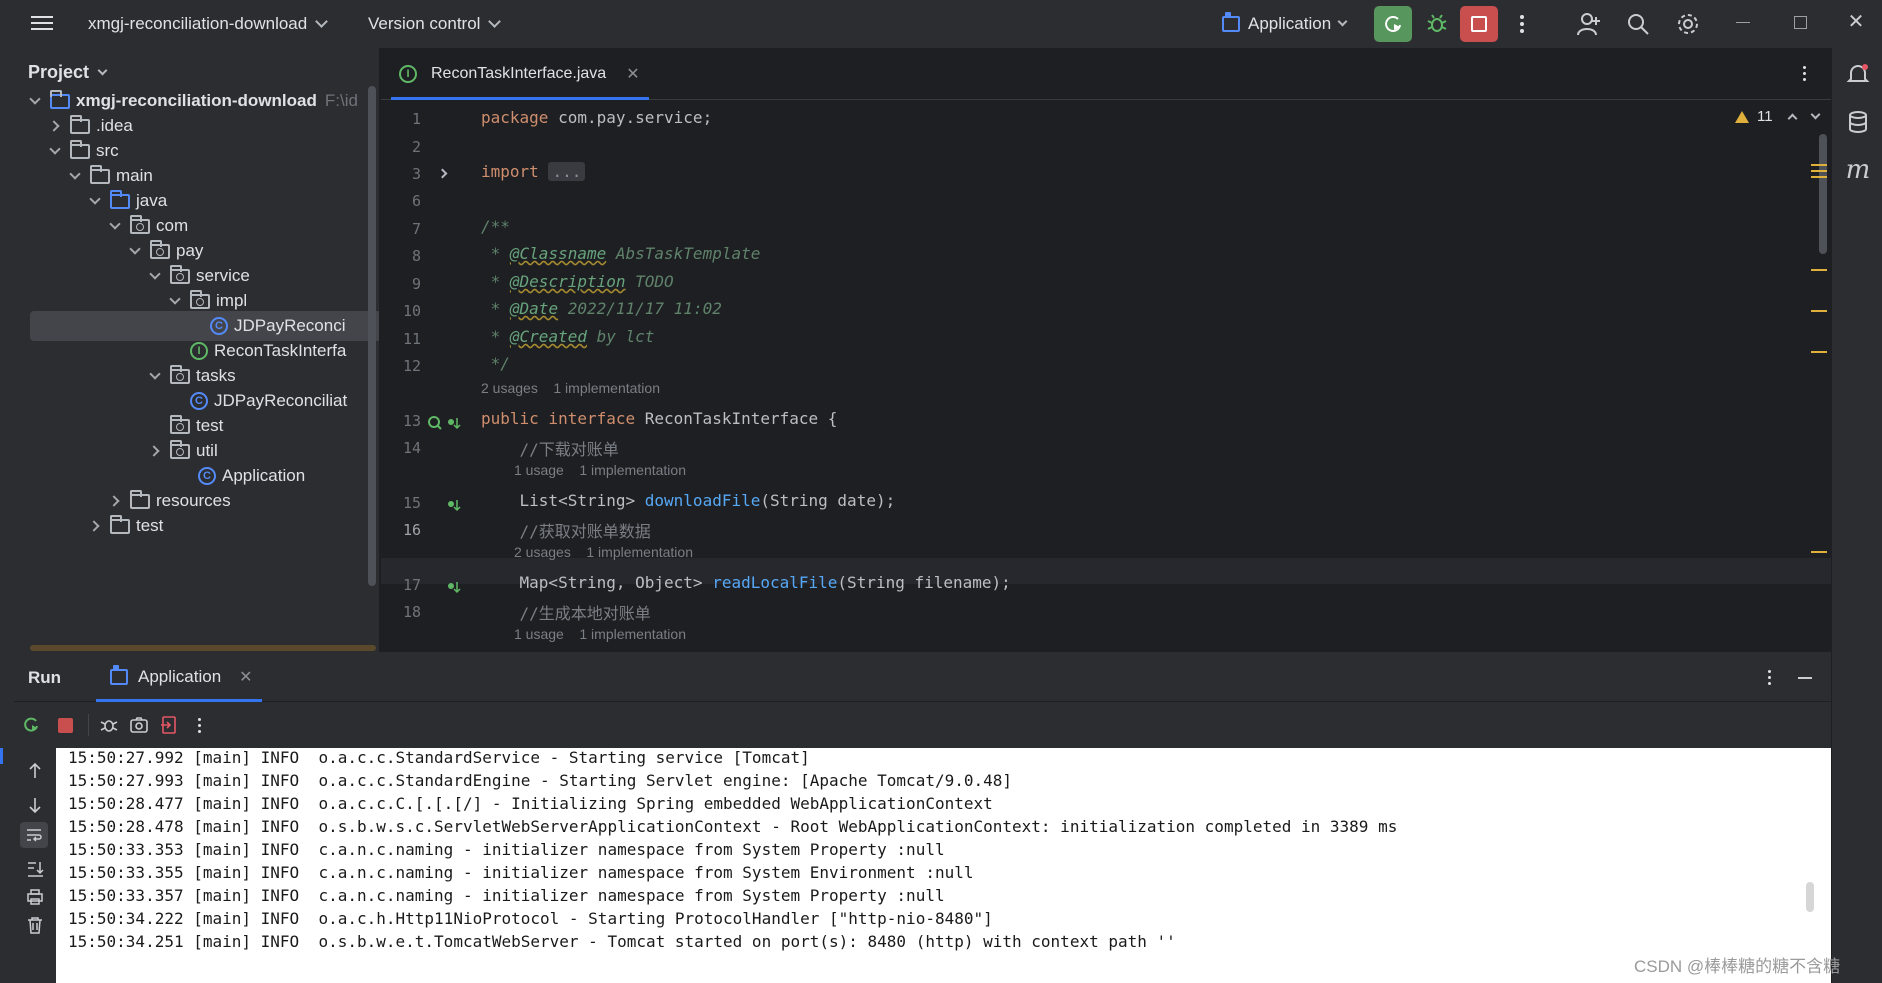 The image size is (1882, 983). Describe the element at coordinates (510, 171) in the screenshot. I see `keyword: import` at that location.